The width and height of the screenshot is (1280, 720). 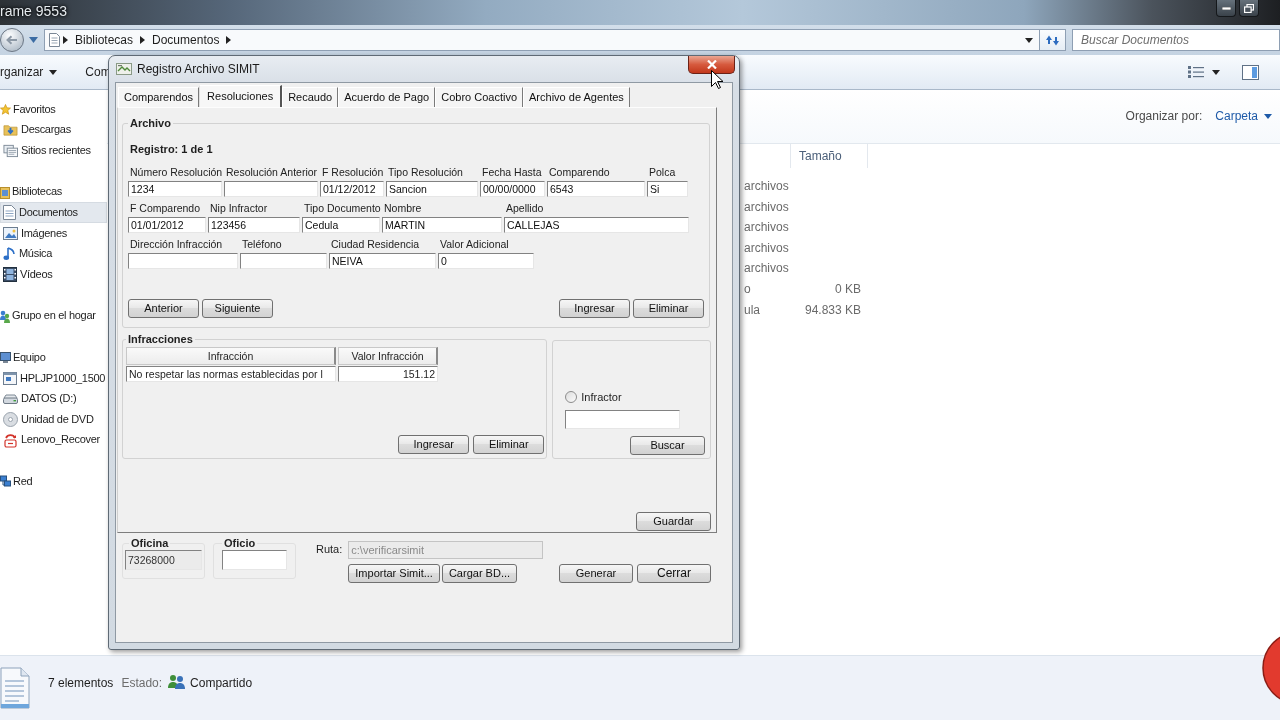 What do you see at coordinates (186, 40) in the screenshot?
I see `breadcrumb-link: Documentos` at bounding box center [186, 40].